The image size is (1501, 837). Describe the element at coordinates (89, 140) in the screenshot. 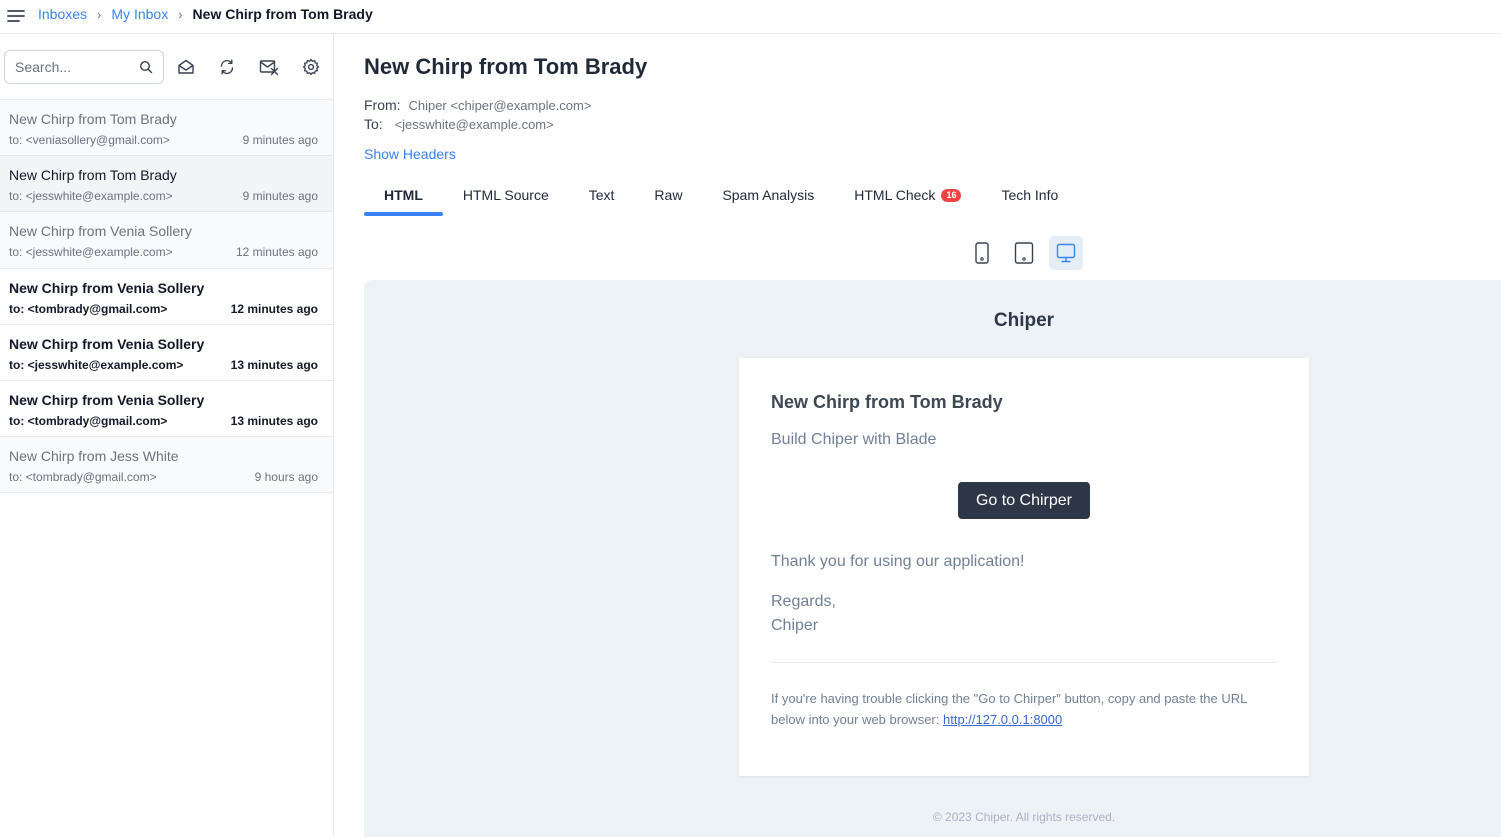

I see `message-recipient: to: <veniasollery@gmail.com>` at that location.